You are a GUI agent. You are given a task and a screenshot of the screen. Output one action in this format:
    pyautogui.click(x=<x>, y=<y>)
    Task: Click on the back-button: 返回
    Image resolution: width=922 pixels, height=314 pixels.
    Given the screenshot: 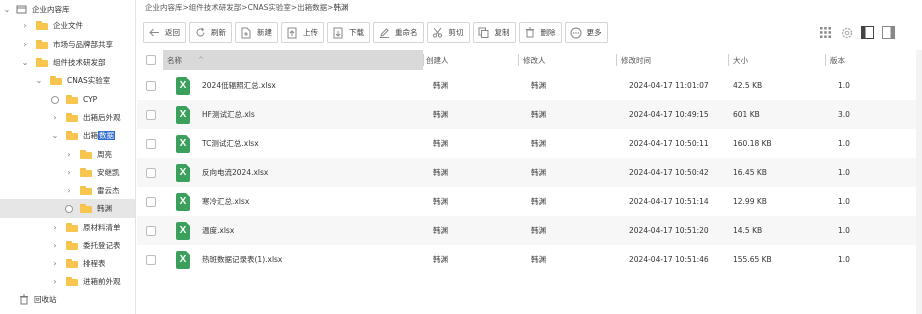 What is the action you would take?
    pyautogui.click(x=164, y=32)
    